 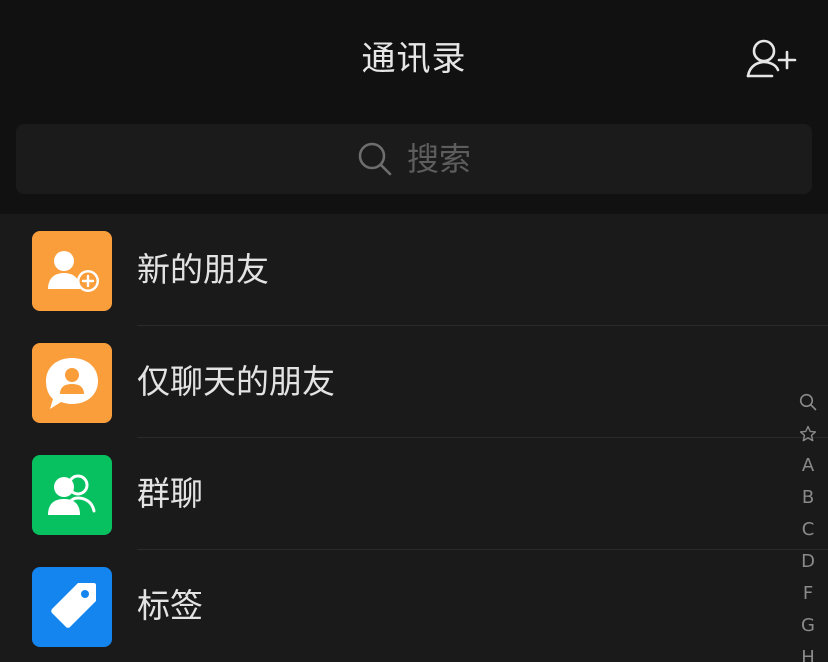 What do you see at coordinates (72, 271) in the screenshot?
I see `add-friend-icon` at bounding box center [72, 271].